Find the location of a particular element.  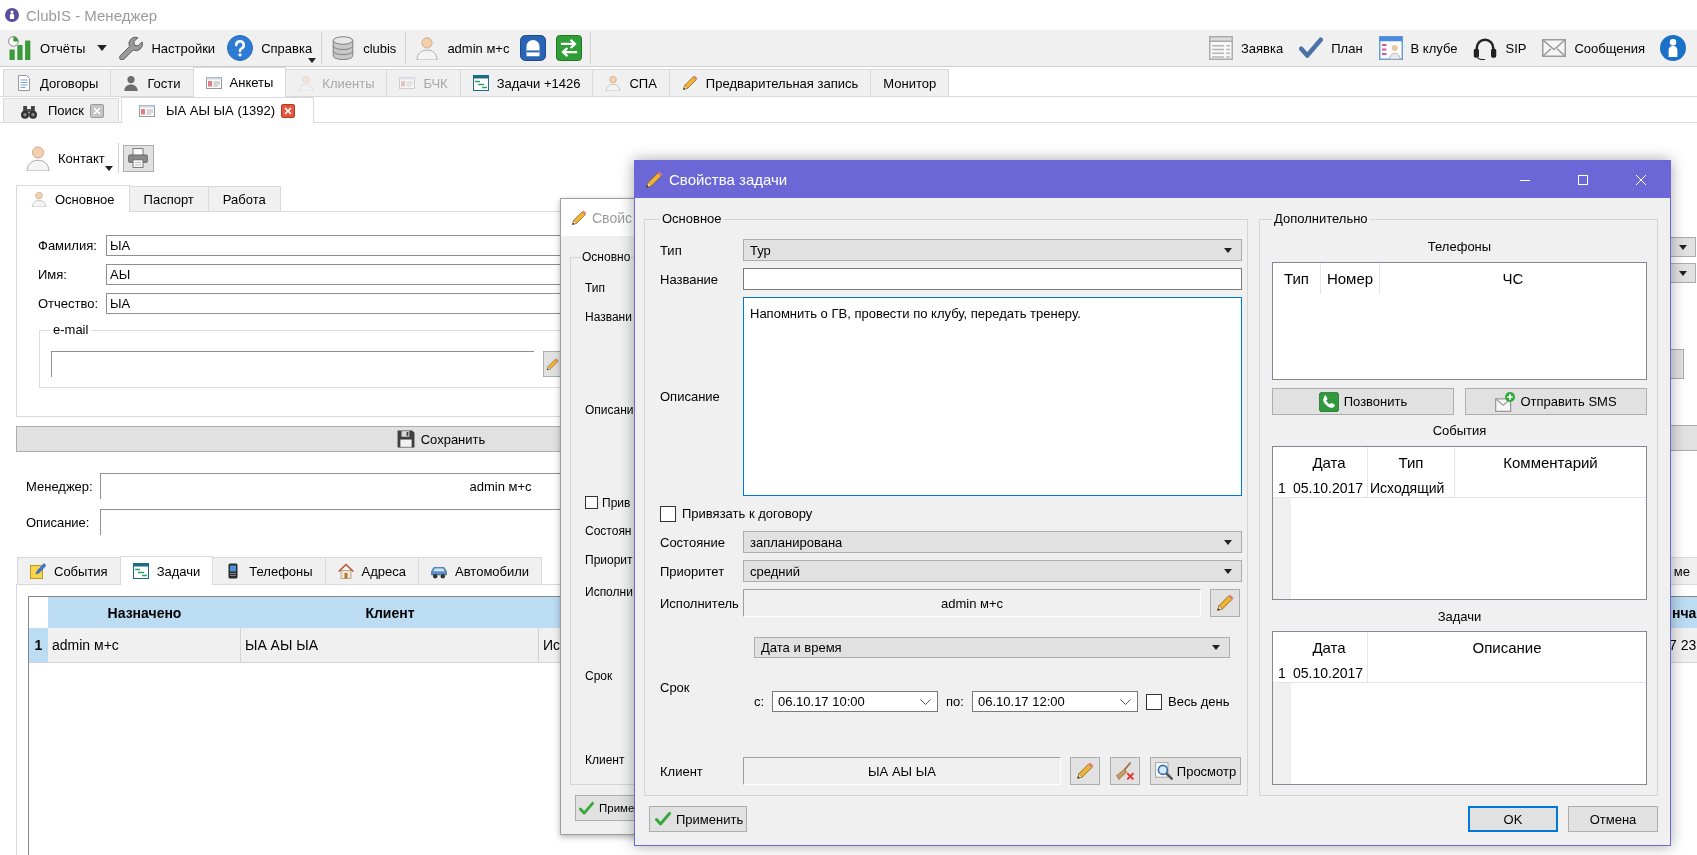

date-field: 06.10.17 10:00 is located at coordinates (855, 701).